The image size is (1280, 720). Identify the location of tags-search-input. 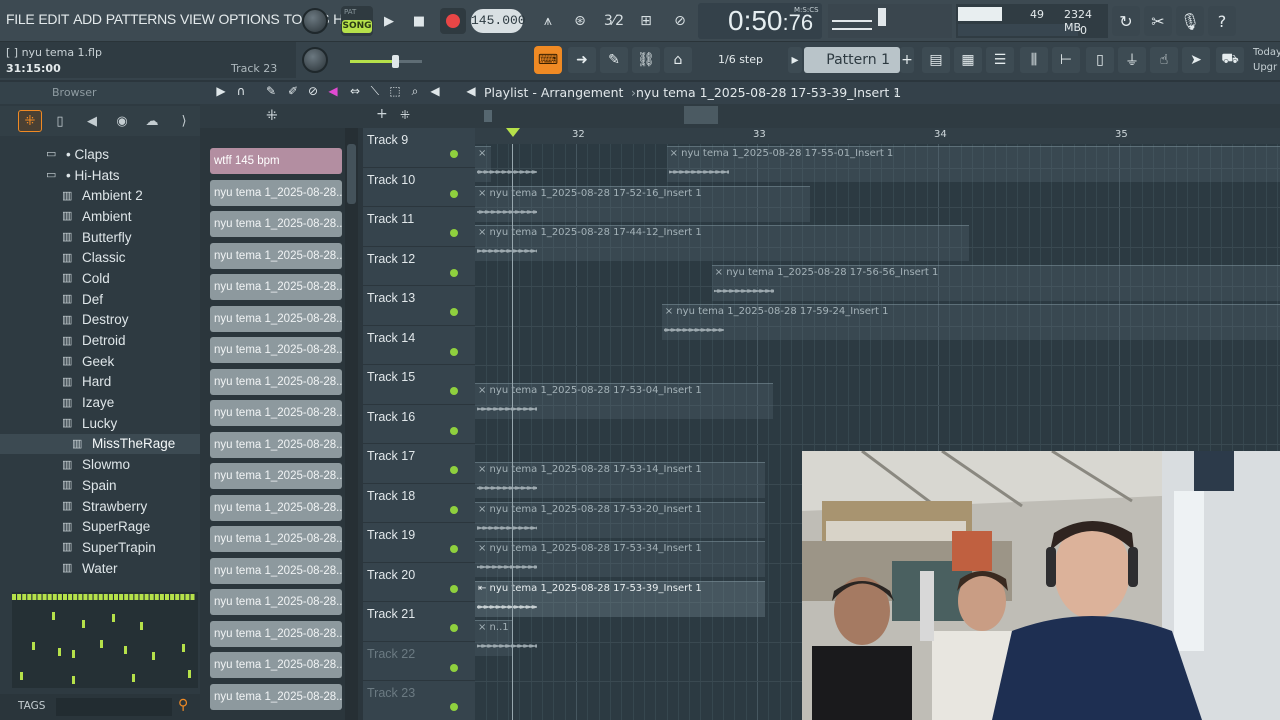
(114, 707).